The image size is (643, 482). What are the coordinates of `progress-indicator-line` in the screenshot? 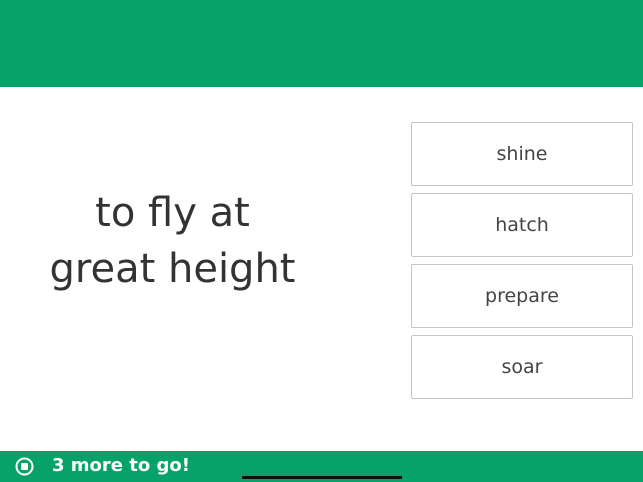 It's located at (322, 477).